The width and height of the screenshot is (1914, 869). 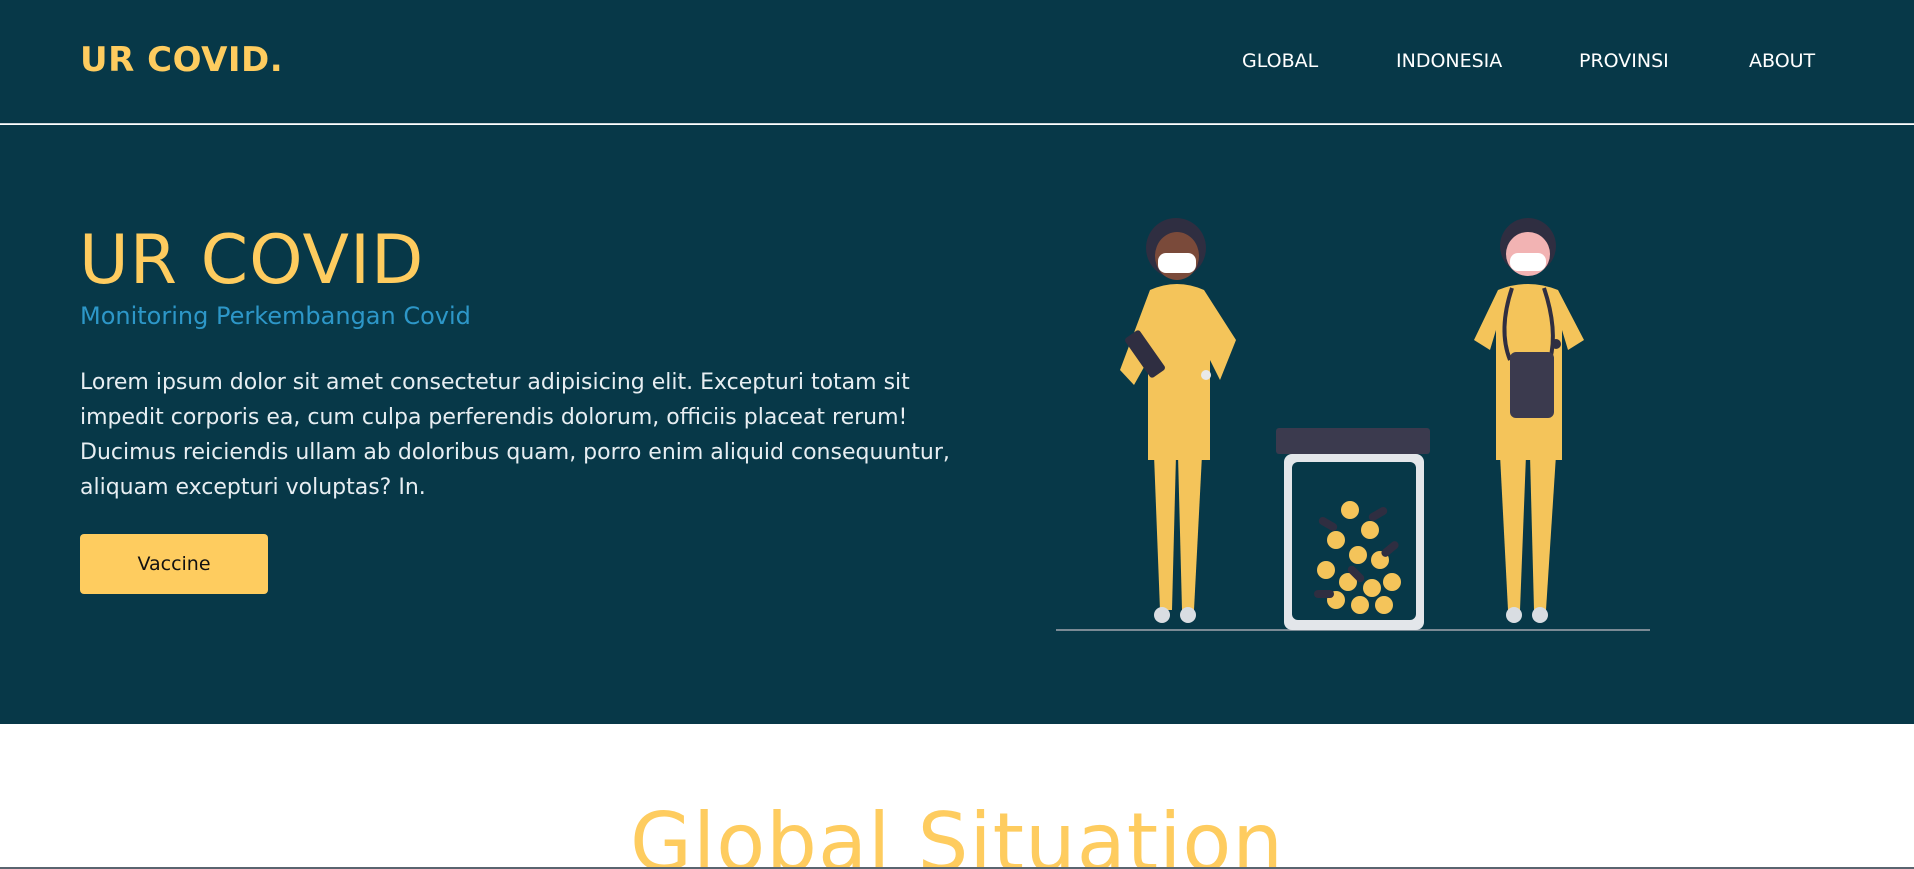 I want to click on vaccine-button: Vaccine, so click(x=174, y=564).